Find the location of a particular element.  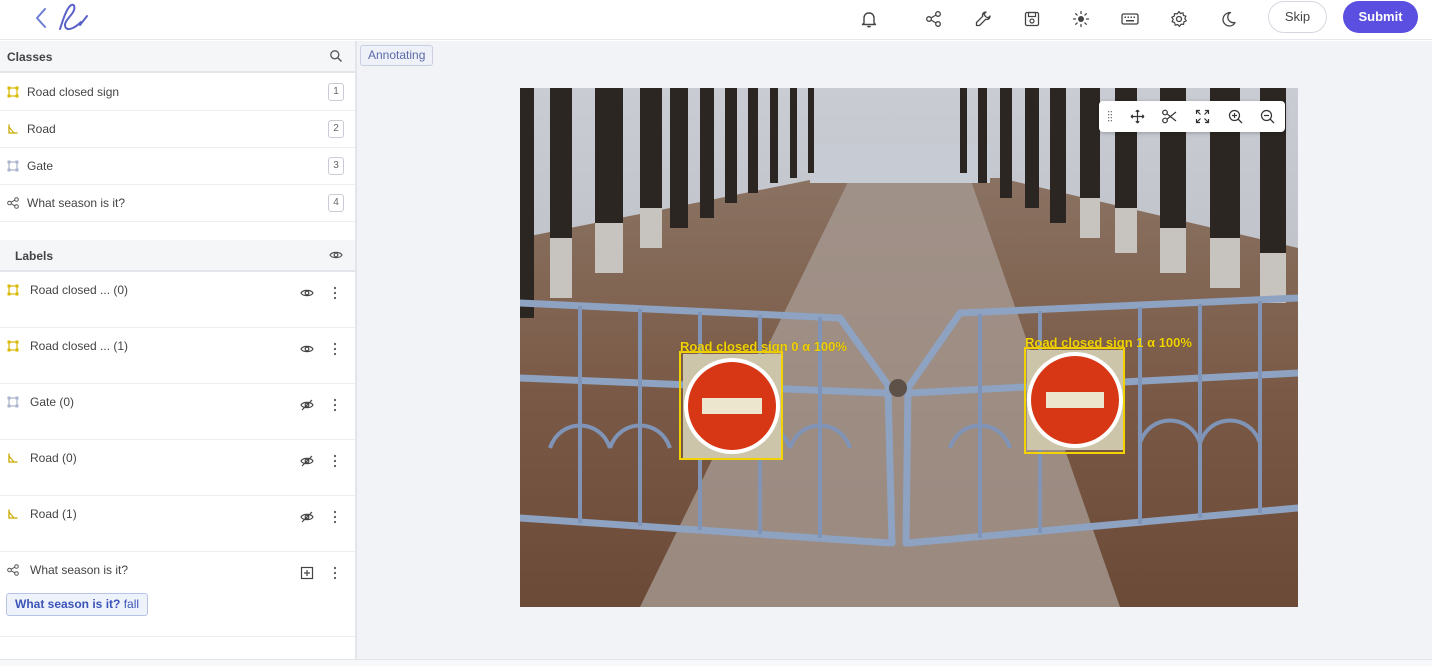

save-icon is located at coordinates (1032, 19).